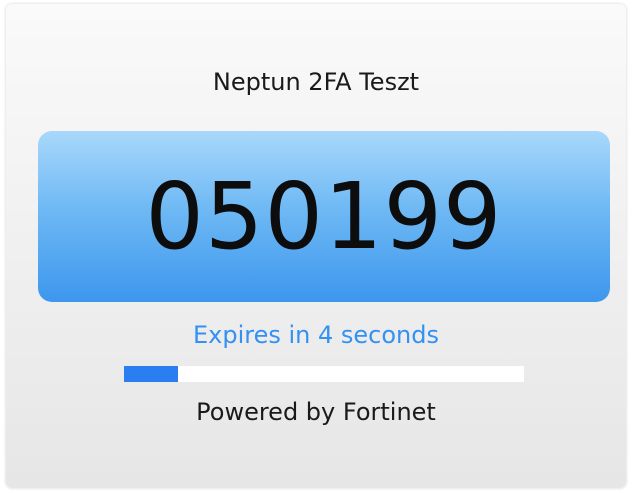 The image size is (630, 492). What do you see at coordinates (324, 374) in the screenshot?
I see `expiry-progress-bar` at bounding box center [324, 374].